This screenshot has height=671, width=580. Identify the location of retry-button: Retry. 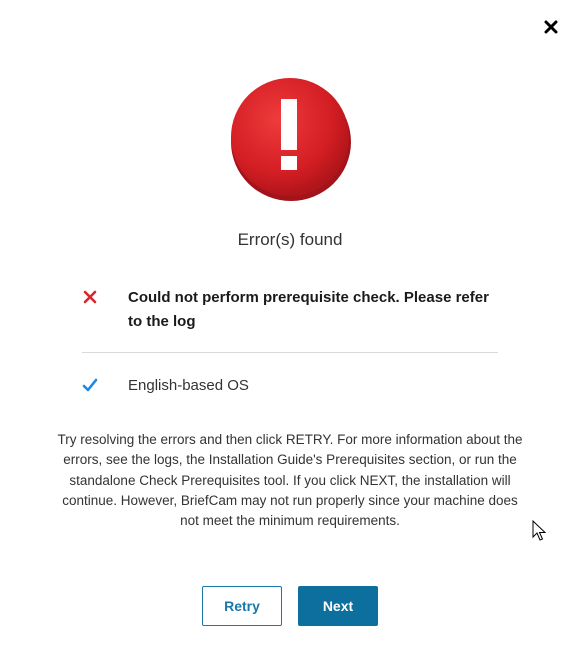
(242, 606).